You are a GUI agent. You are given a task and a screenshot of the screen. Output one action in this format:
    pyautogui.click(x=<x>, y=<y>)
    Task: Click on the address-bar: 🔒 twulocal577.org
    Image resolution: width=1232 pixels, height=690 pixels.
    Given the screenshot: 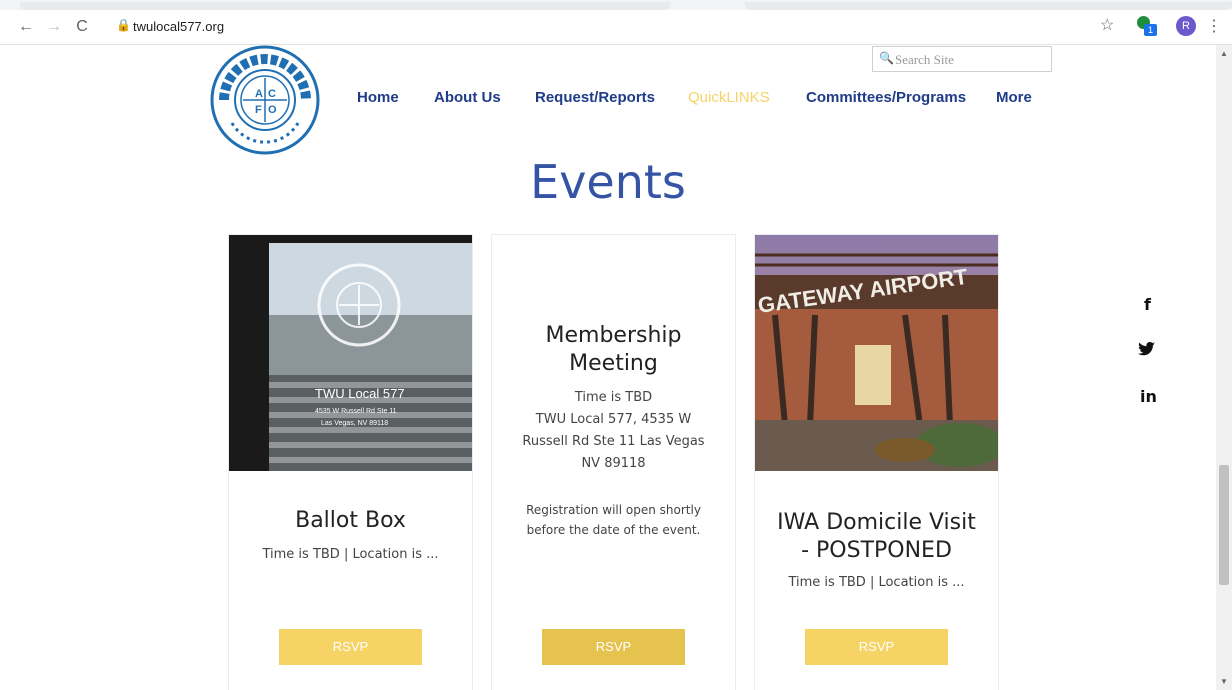 What is the action you would take?
    pyautogui.click(x=618, y=27)
    